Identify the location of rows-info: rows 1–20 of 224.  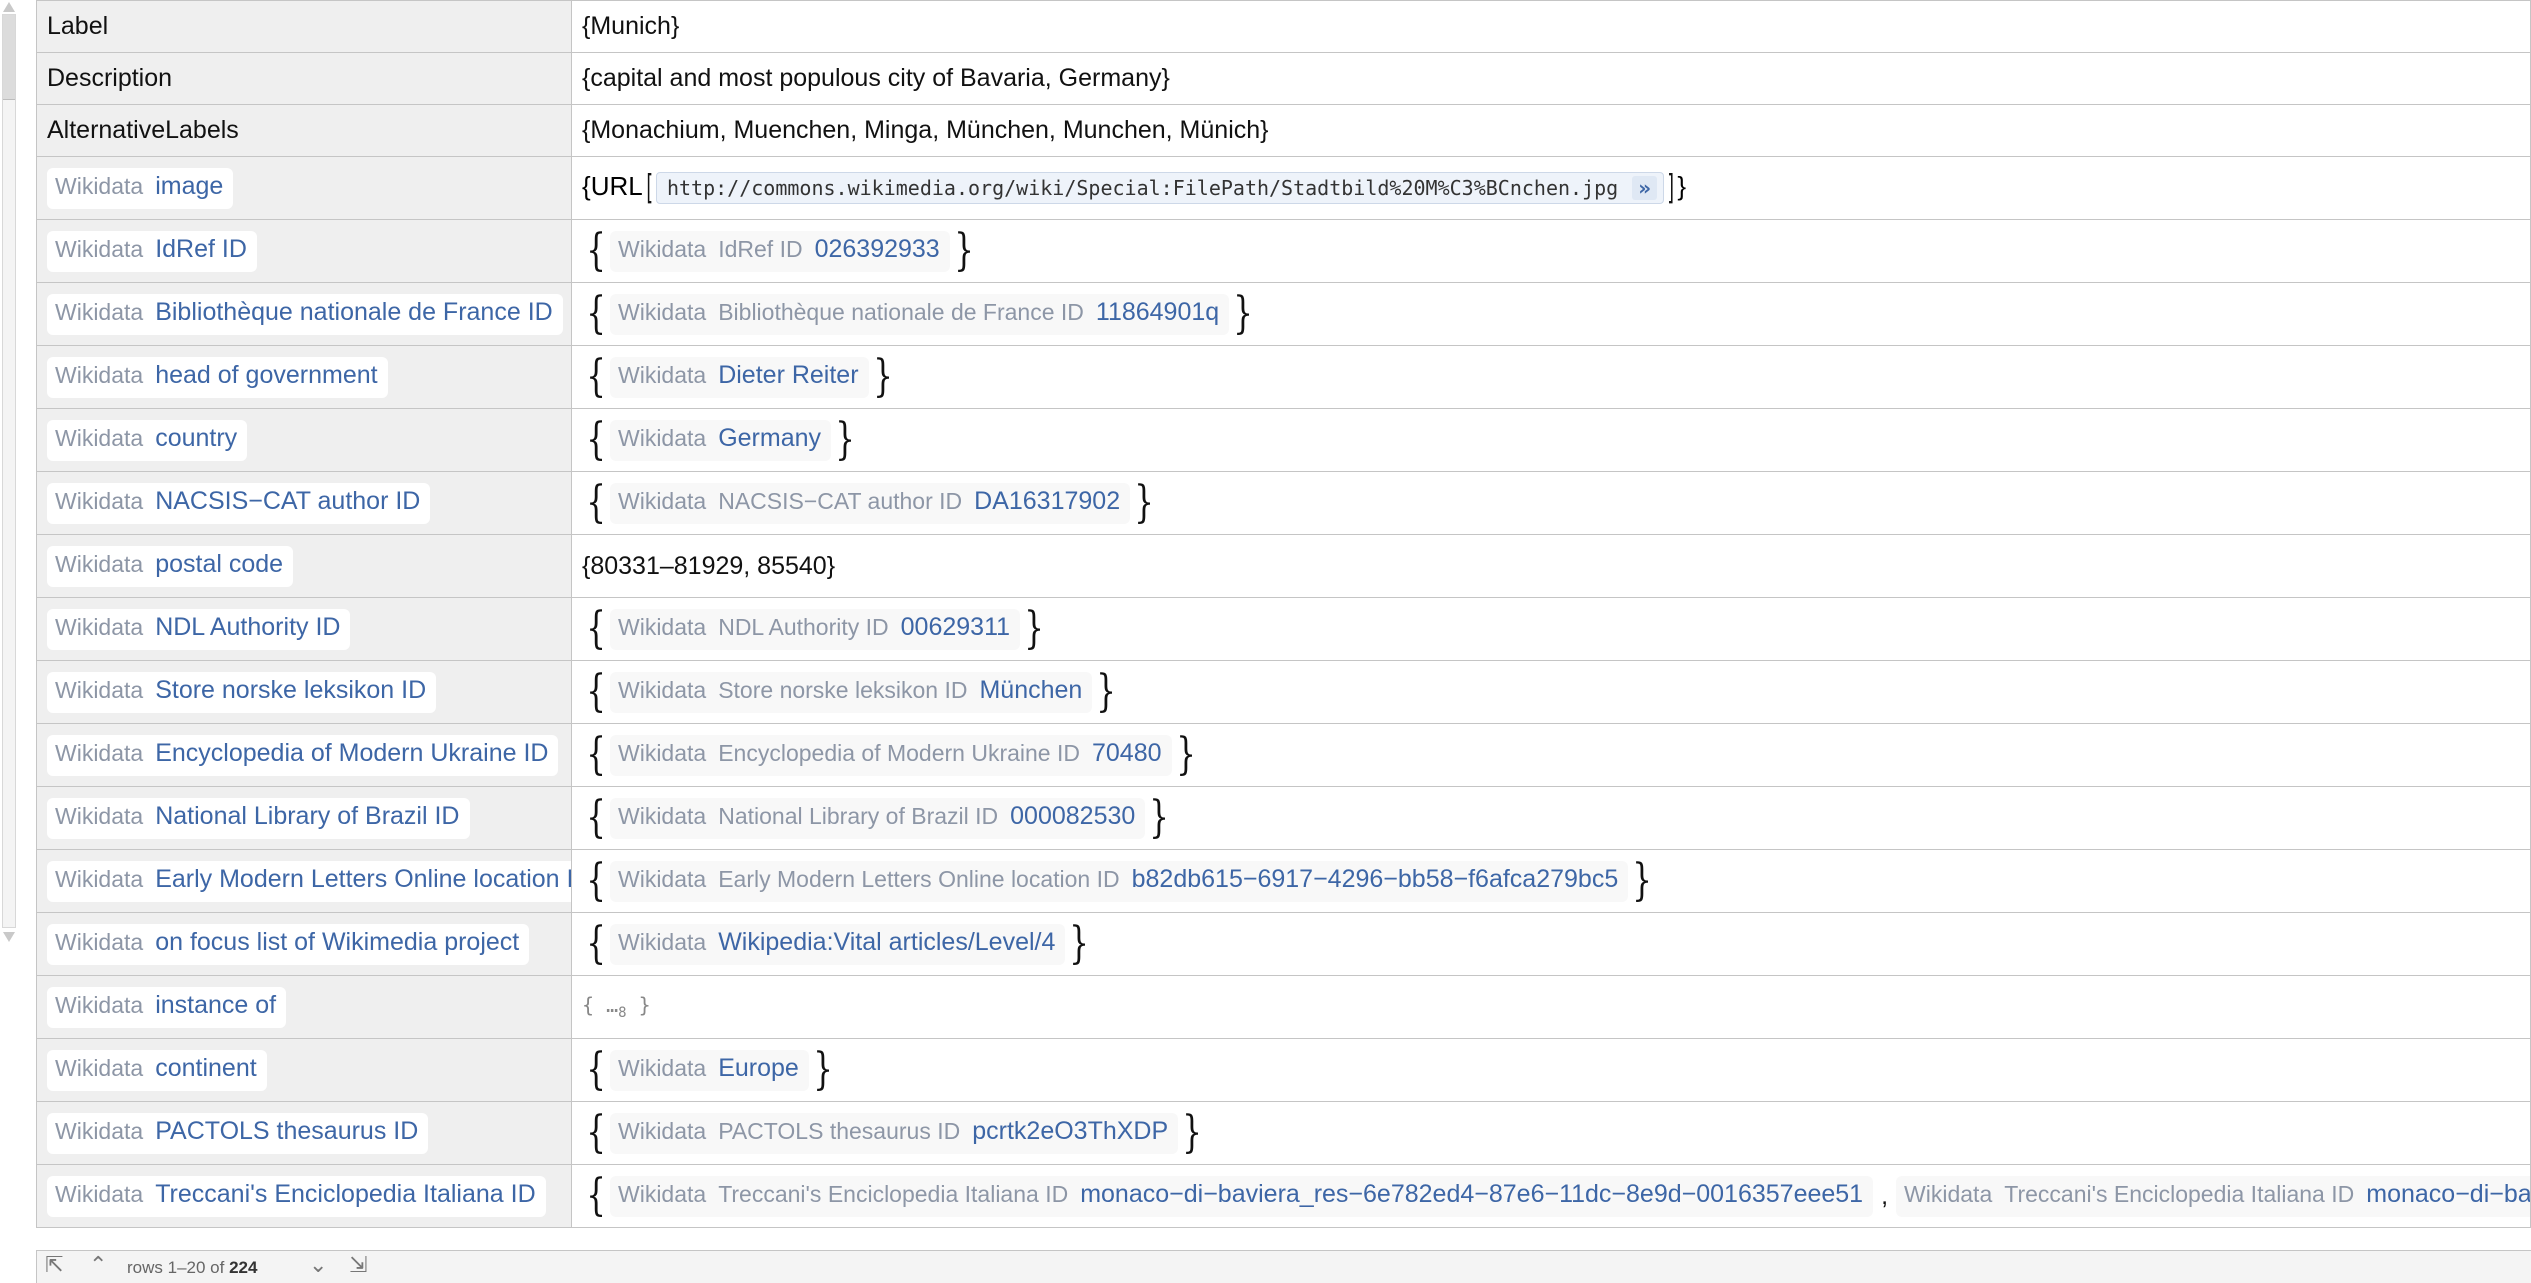
(192, 1268).